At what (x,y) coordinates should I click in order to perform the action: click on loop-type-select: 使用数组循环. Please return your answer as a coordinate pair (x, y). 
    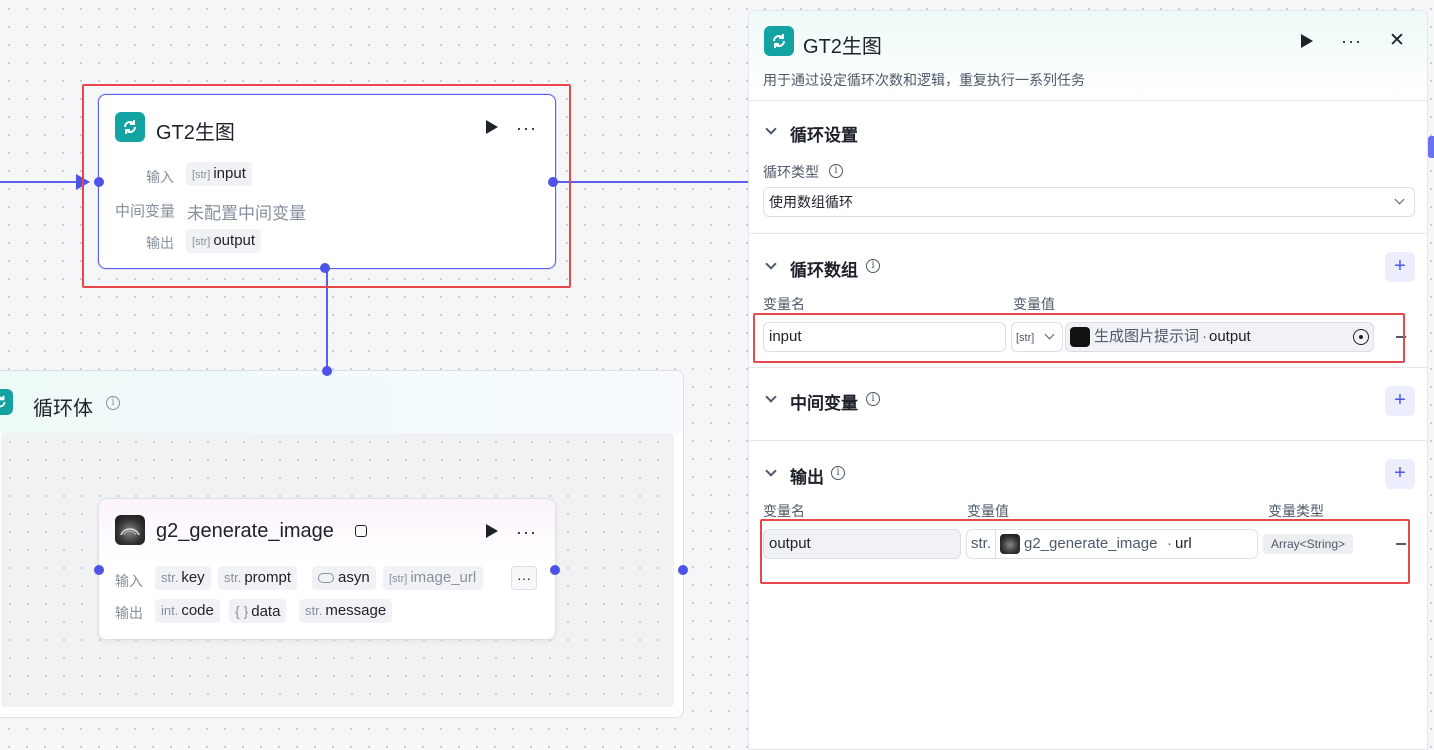
    Looking at the image, I should click on (1089, 202).